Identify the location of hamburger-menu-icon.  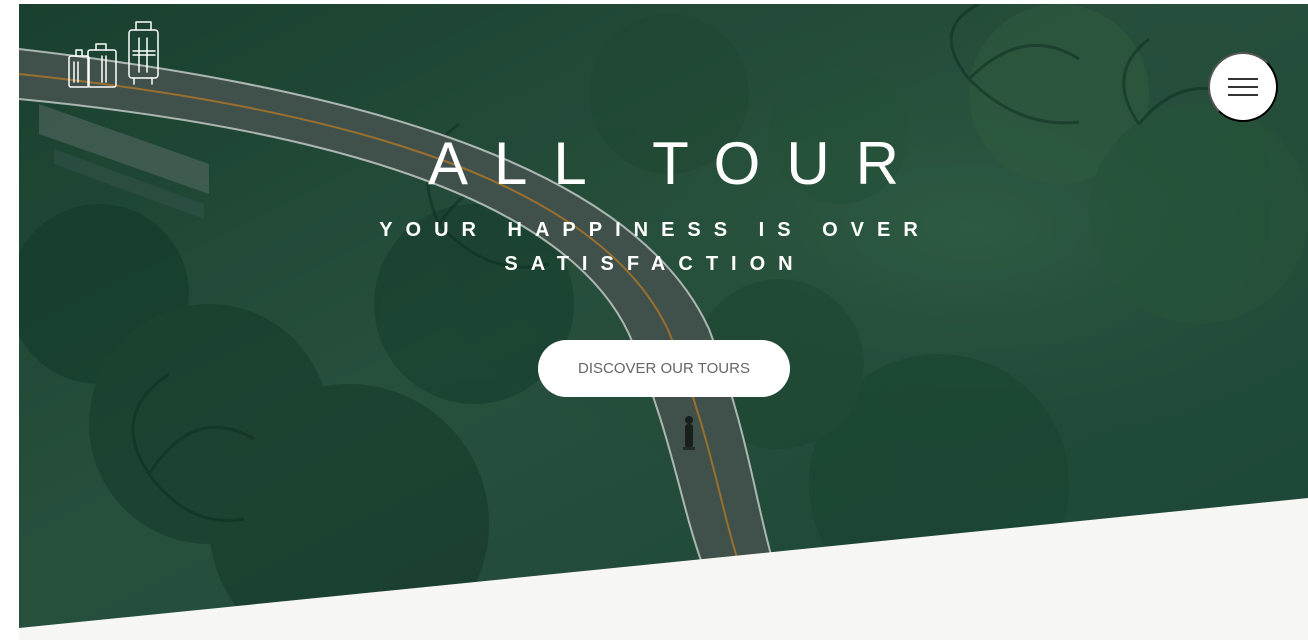
(1243, 87).